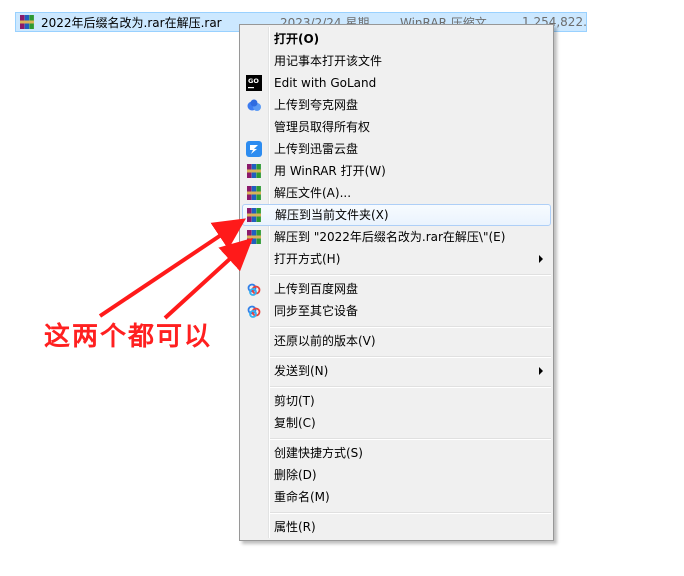  Describe the element at coordinates (208, 278) in the screenshot. I see `annotation-arrow-extract-to-folder` at that location.